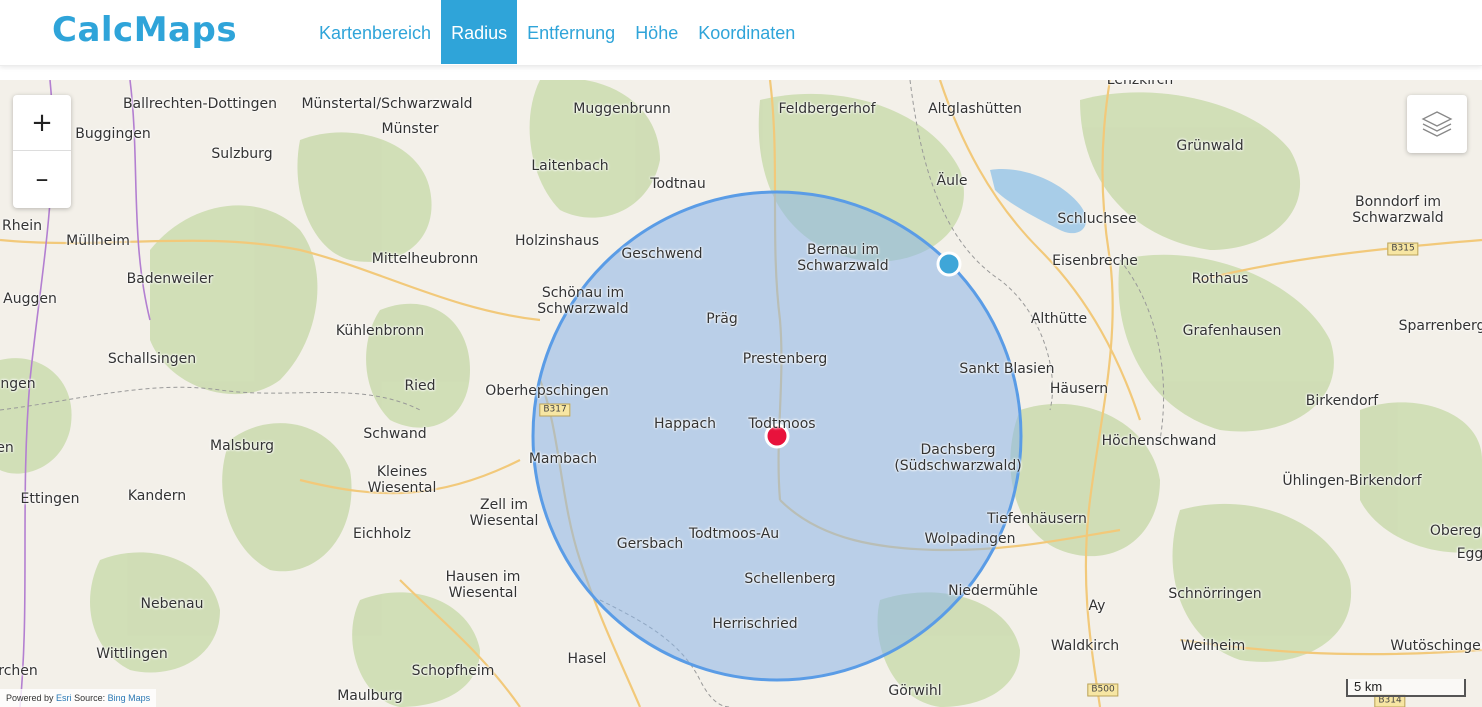  Describe the element at coordinates (557, 241) in the screenshot. I see `place-label: Holzinshaus` at that location.